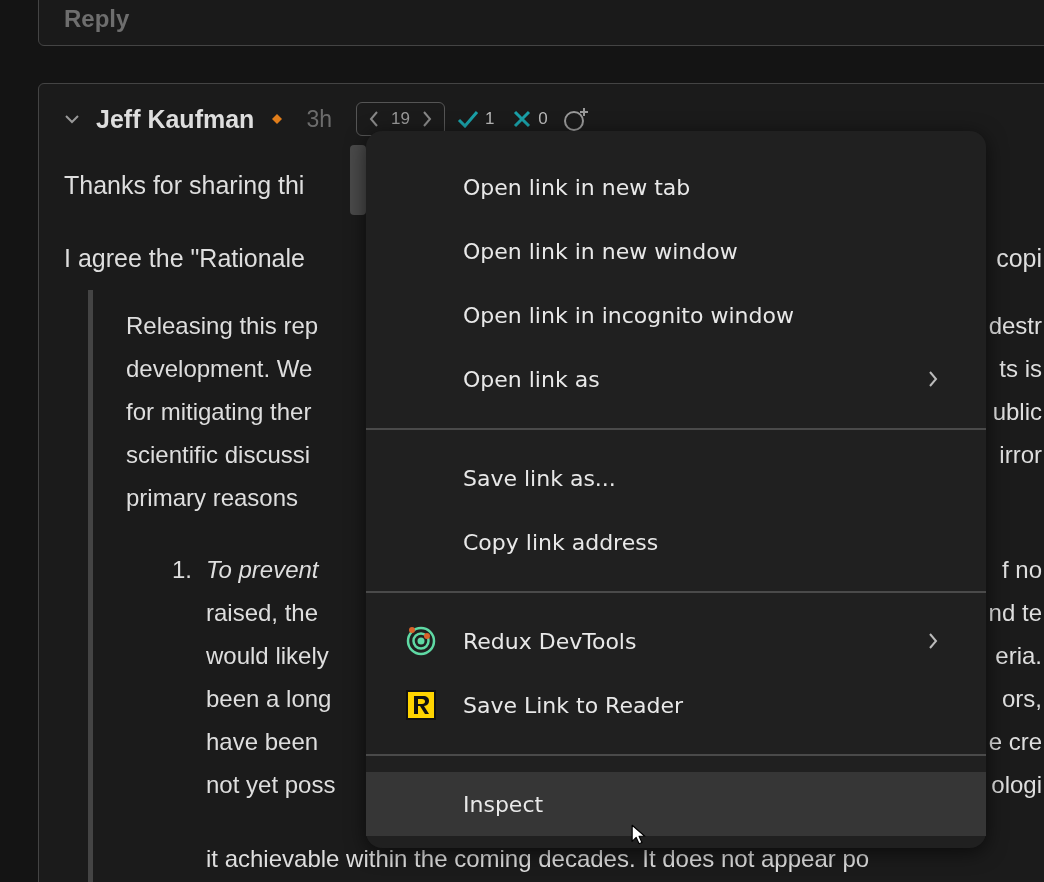 The height and width of the screenshot is (882, 1044). What do you see at coordinates (1022, 699) in the screenshot?
I see `list-text: ors,` at bounding box center [1022, 699].